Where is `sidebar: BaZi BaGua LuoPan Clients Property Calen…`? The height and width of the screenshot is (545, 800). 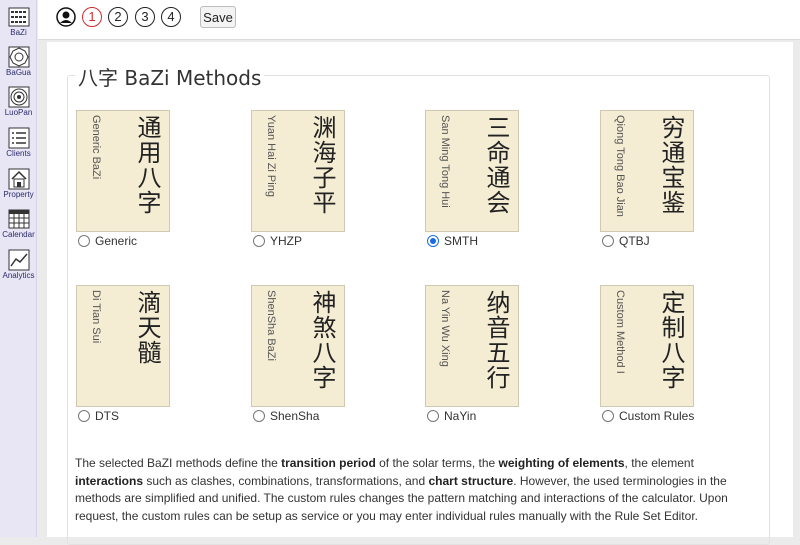
sidebar: BaZi BaGua LuoPan Clients Property Calen… is located at coordinates (18, 268).